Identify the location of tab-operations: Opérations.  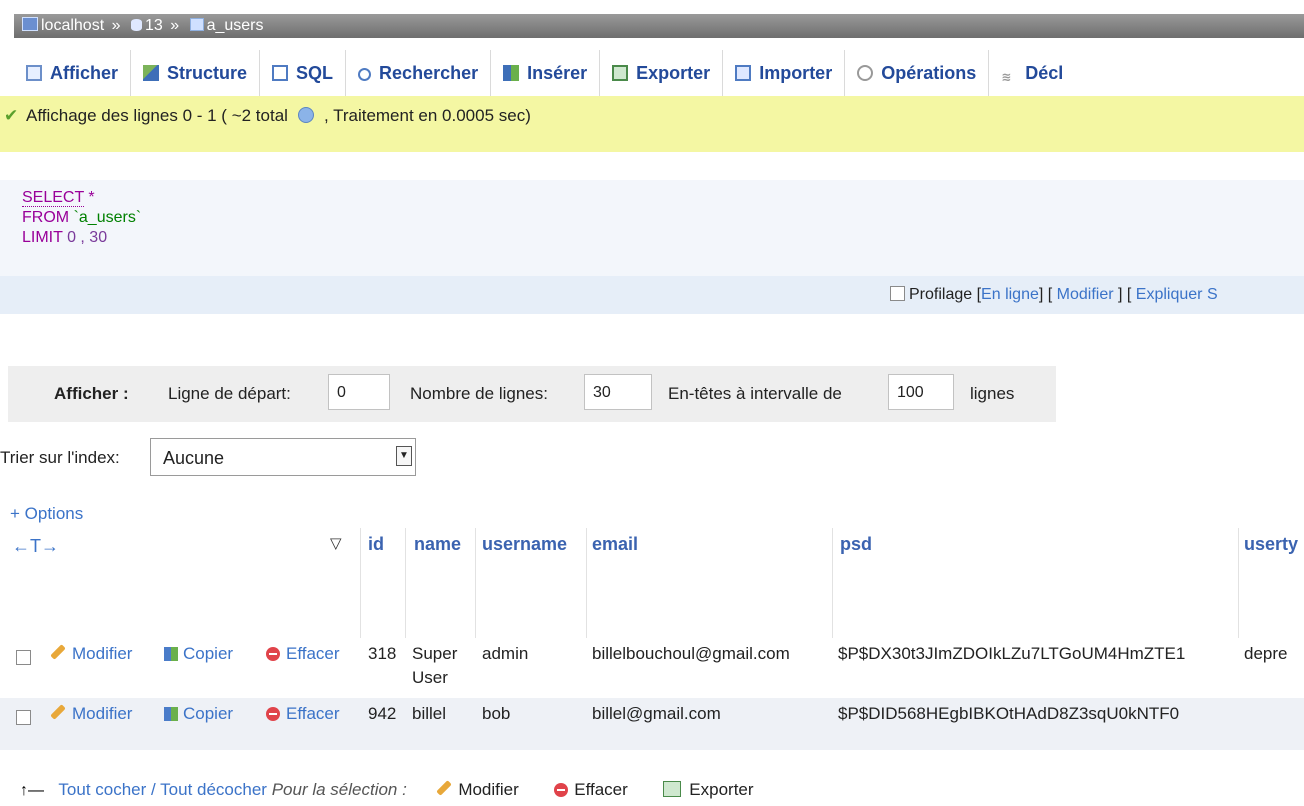
(917, 73).